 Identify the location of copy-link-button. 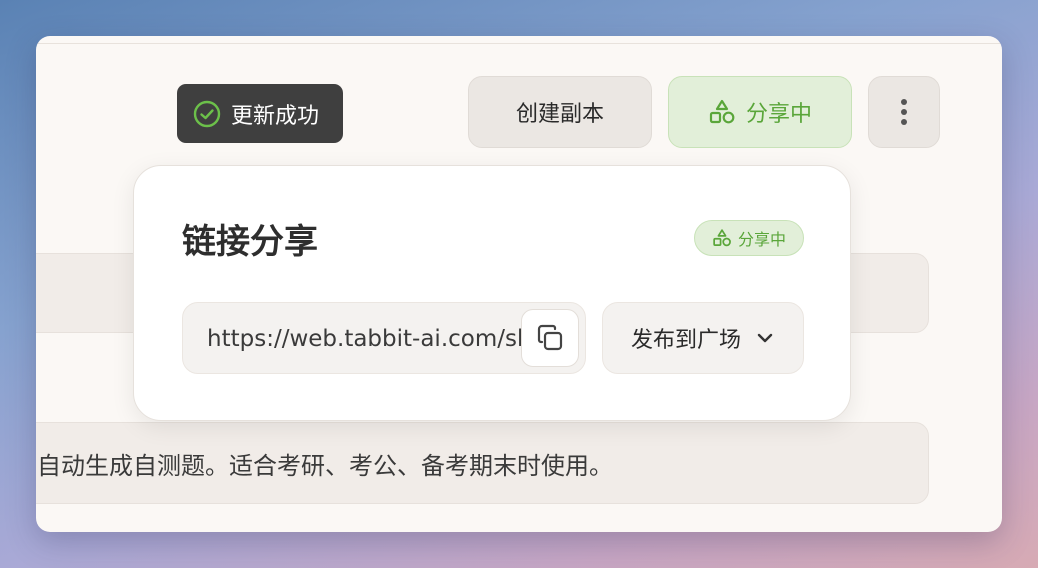
(550, 338).